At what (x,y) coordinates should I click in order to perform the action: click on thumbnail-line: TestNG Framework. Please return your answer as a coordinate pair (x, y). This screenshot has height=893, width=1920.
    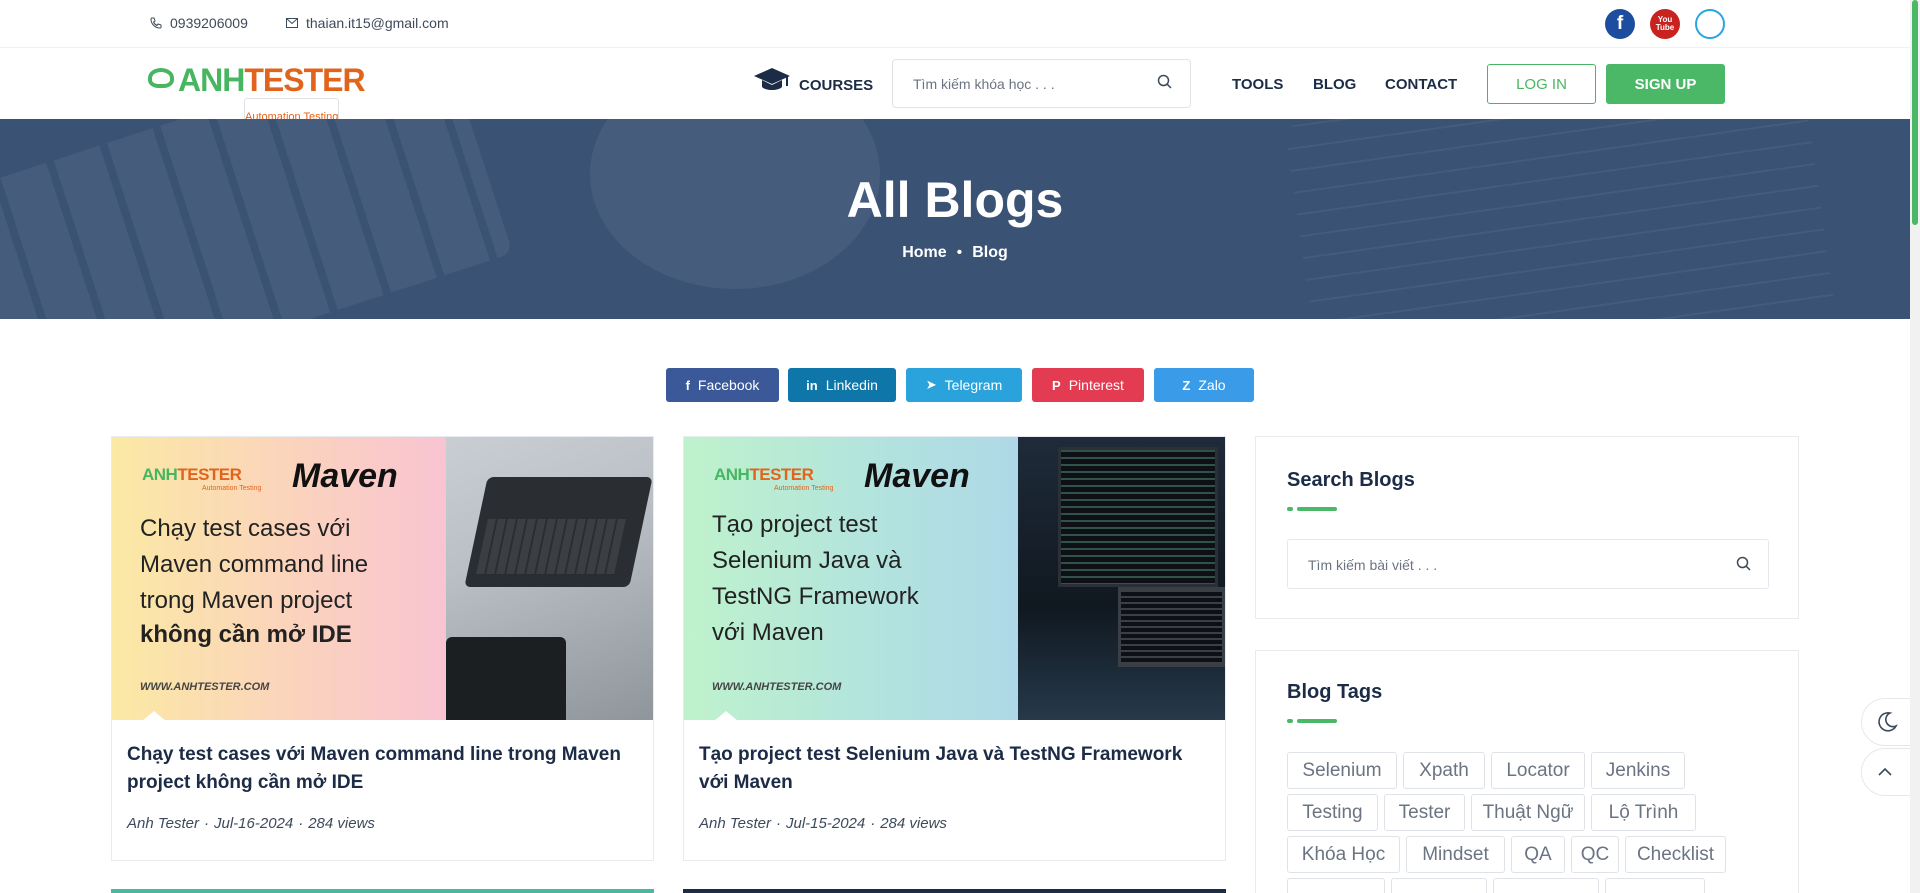
    Looking at the image, I should click on (815, 596).